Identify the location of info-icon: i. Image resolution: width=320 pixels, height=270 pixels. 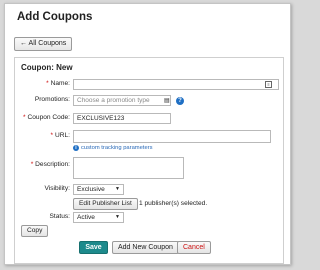
(76, 148).